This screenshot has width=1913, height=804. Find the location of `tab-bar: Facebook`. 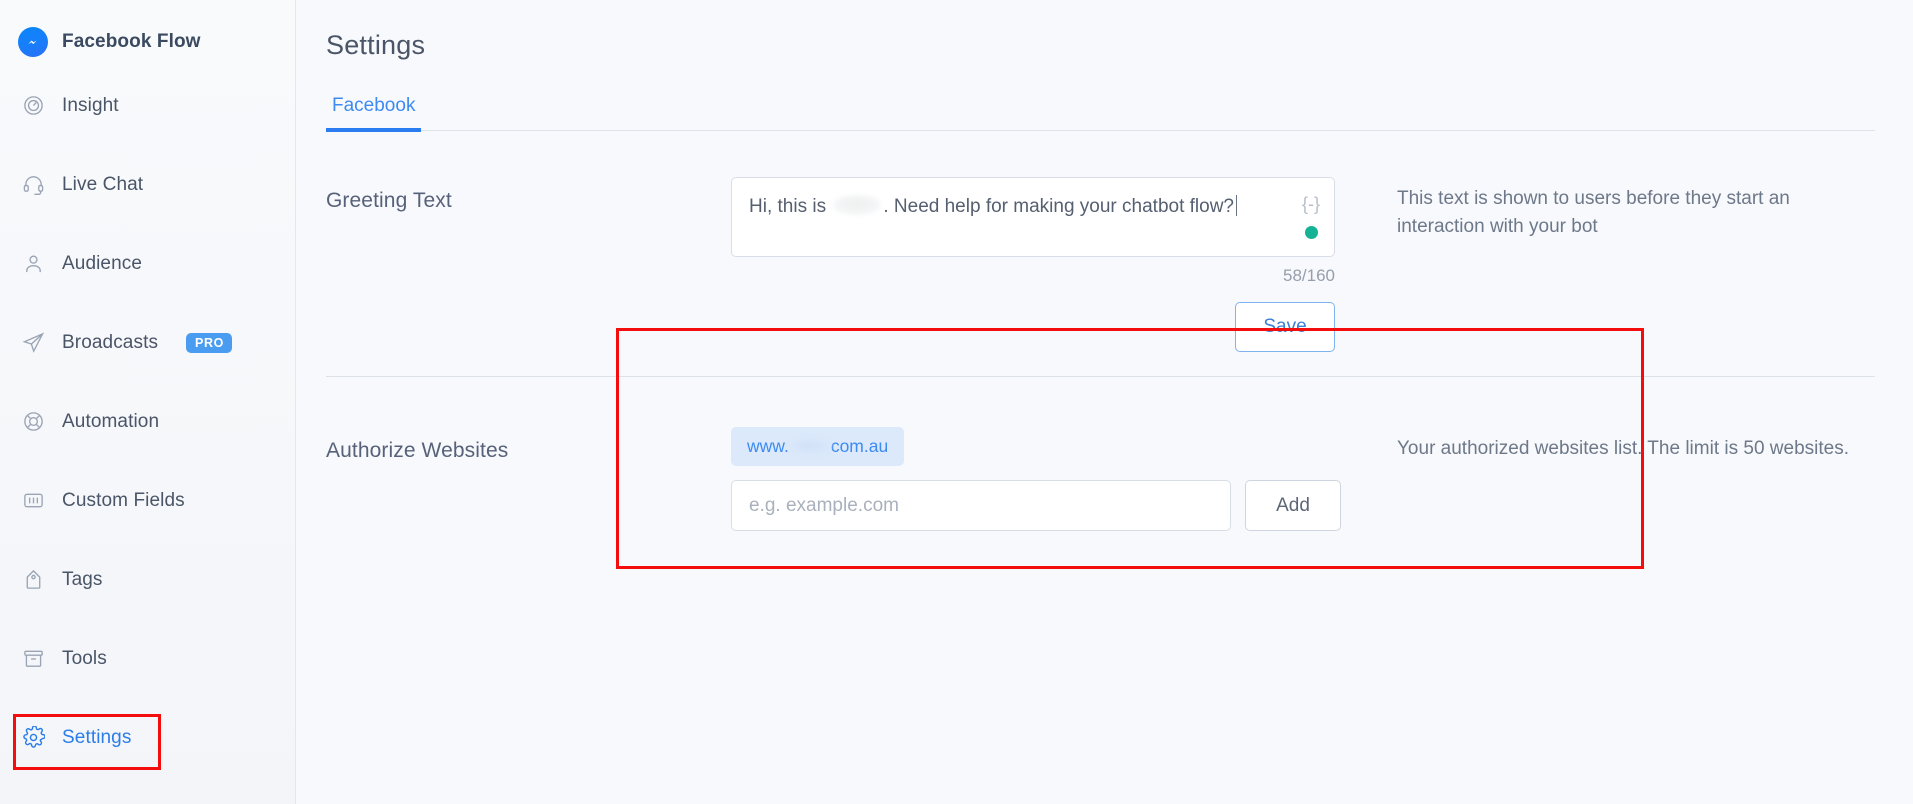

tab-bar: Facebook is located at coordinates (1100, 113).